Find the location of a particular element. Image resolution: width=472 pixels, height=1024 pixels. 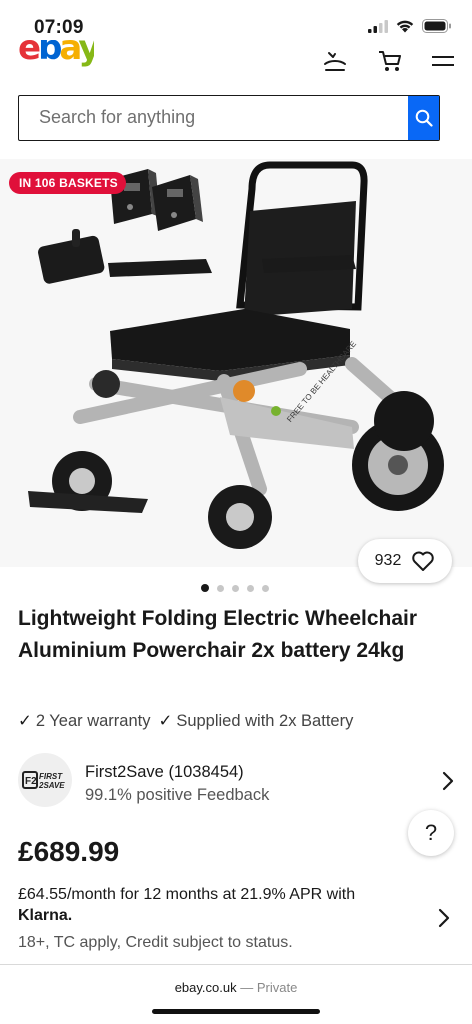

status-time: 07:09 is located at coordinates (59, 27).